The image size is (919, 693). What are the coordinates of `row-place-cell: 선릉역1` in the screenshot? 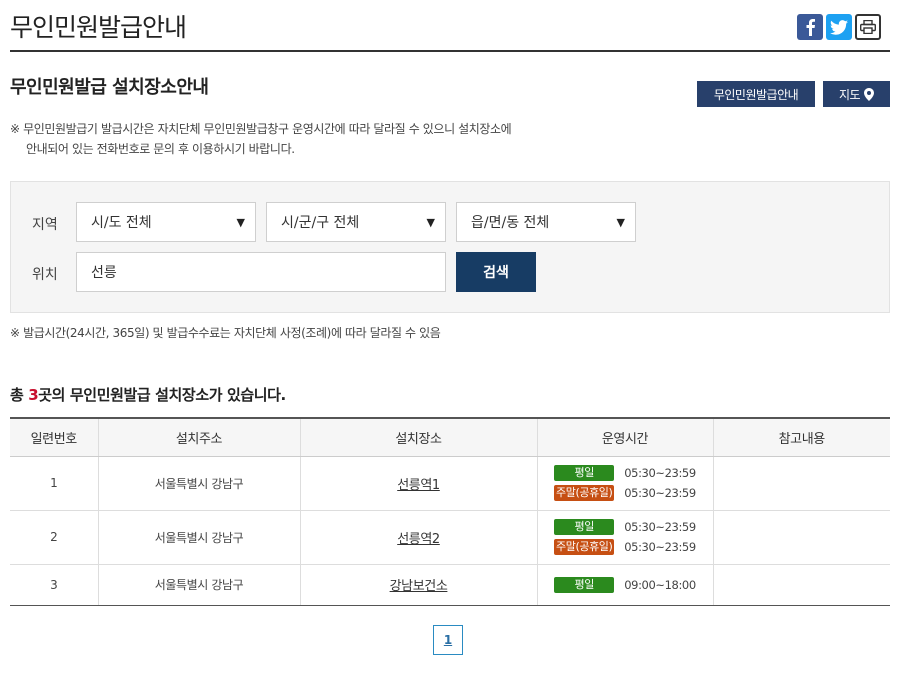 It's located at (418, 483).